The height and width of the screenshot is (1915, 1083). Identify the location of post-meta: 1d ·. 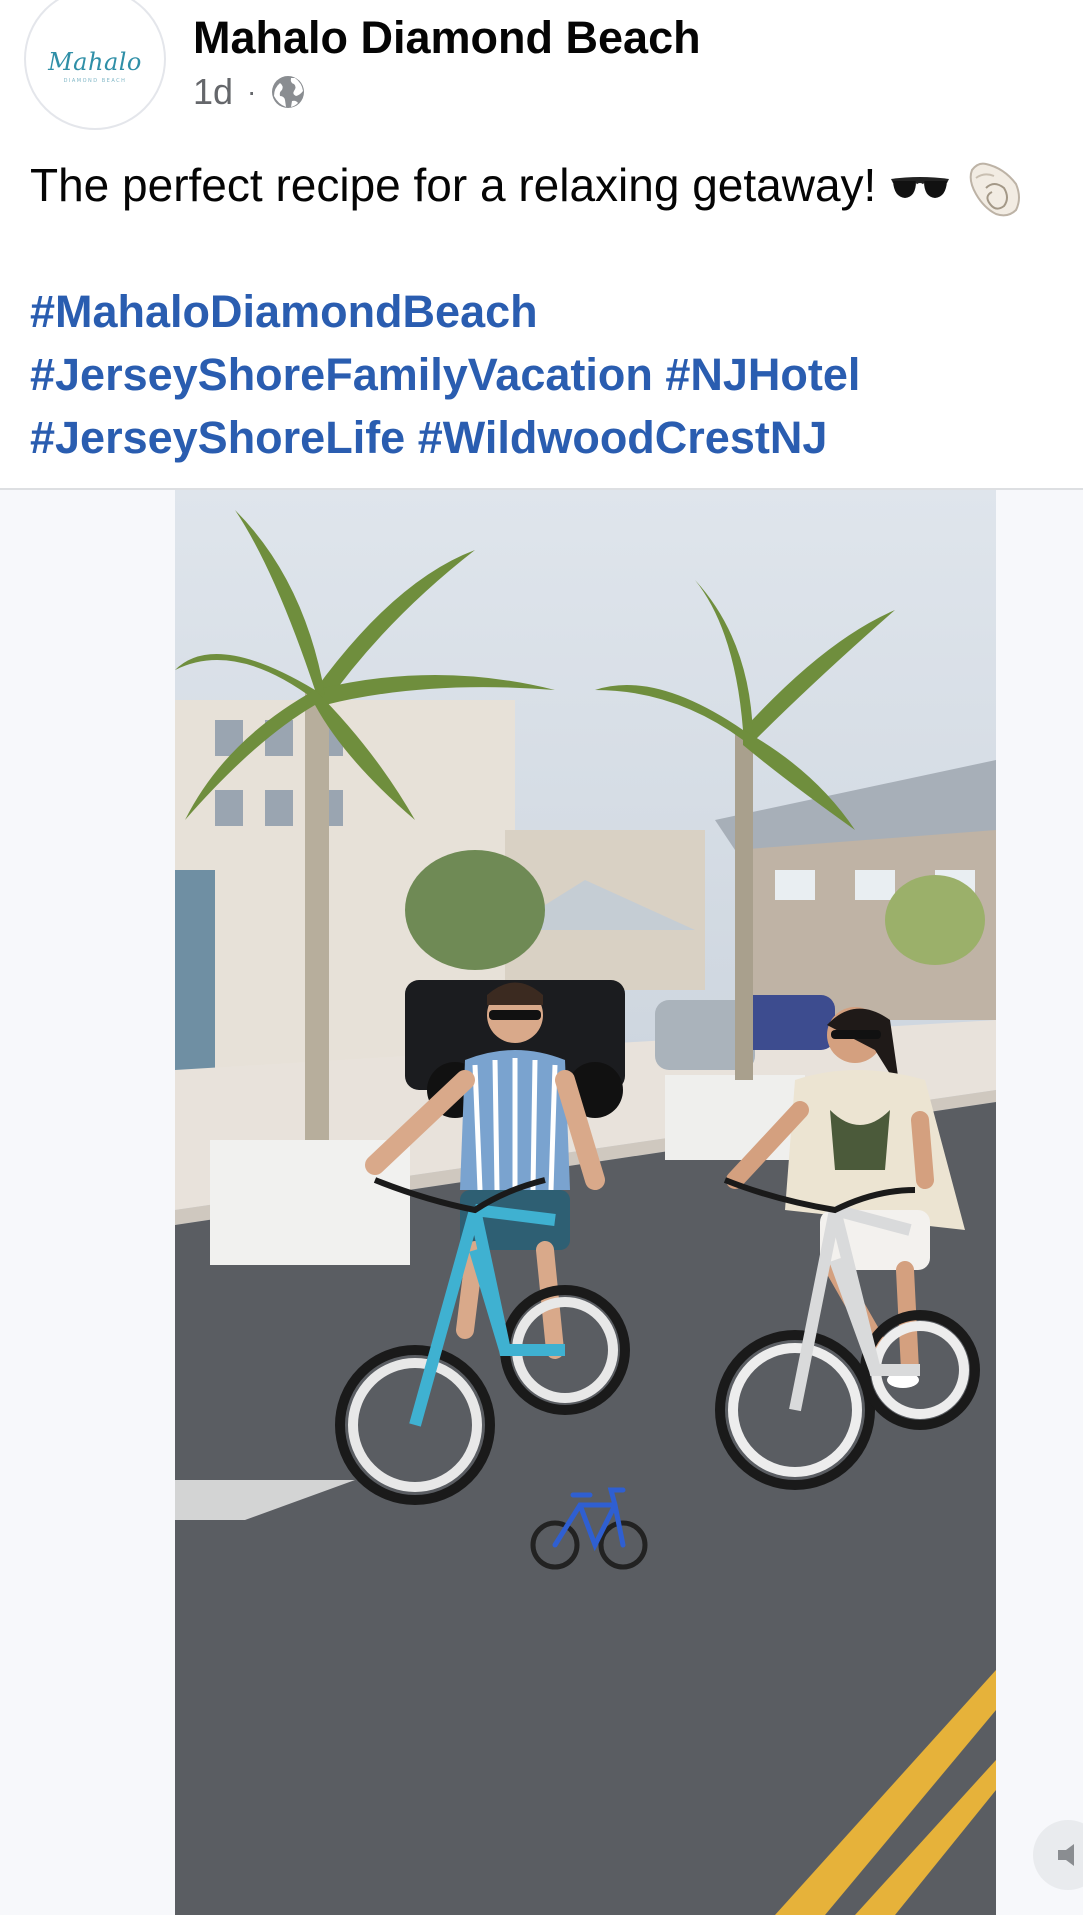
(249, 92).